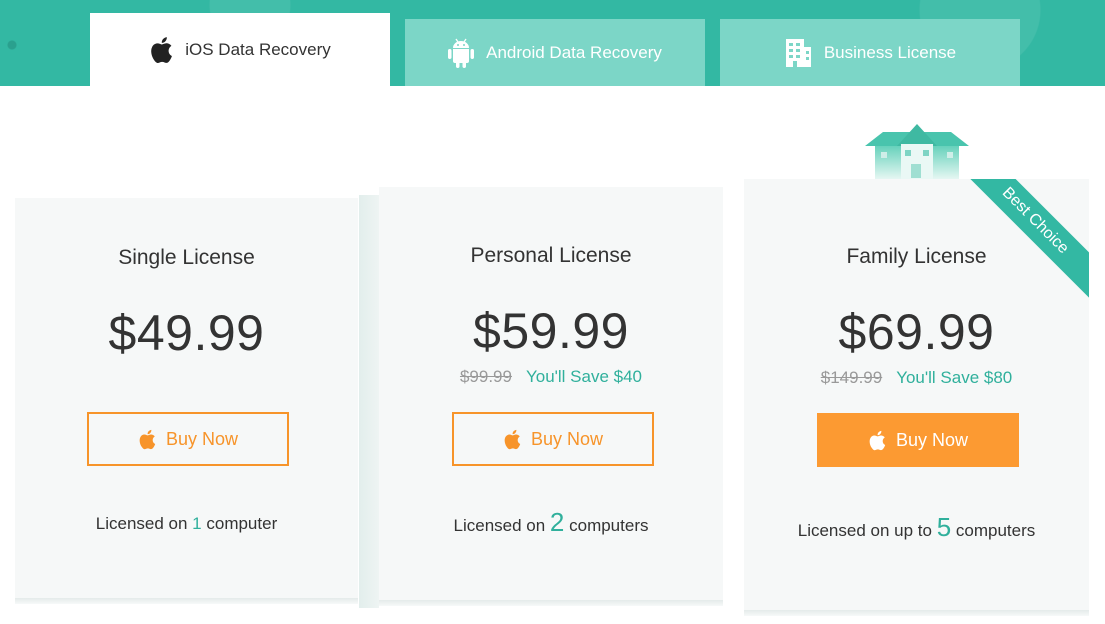 The image size is (1105, 624). Describe the element at coordinates (916, 256) in the screenshot. I see `plan-title: Family License` at that location.